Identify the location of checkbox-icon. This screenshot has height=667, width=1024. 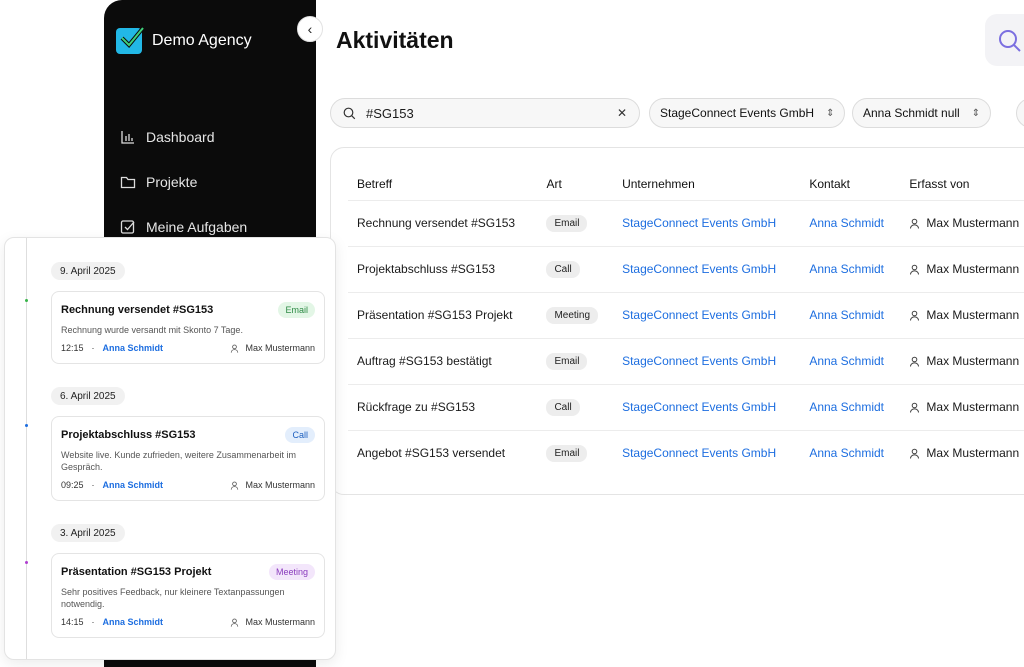
(127, 226).